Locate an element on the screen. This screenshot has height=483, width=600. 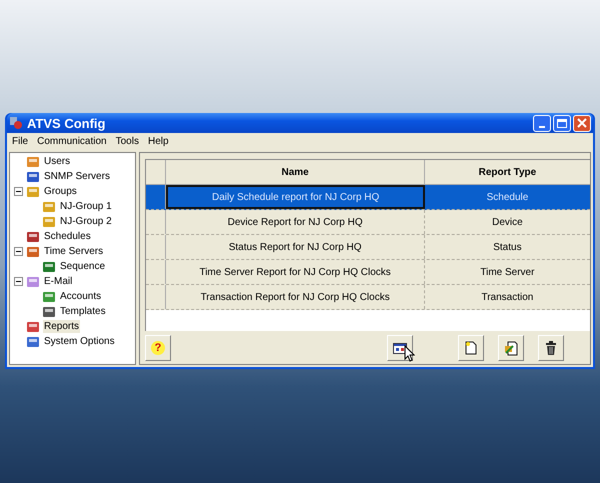
tree-item: NJ-Group 2 is located at coordinates (86, 221).